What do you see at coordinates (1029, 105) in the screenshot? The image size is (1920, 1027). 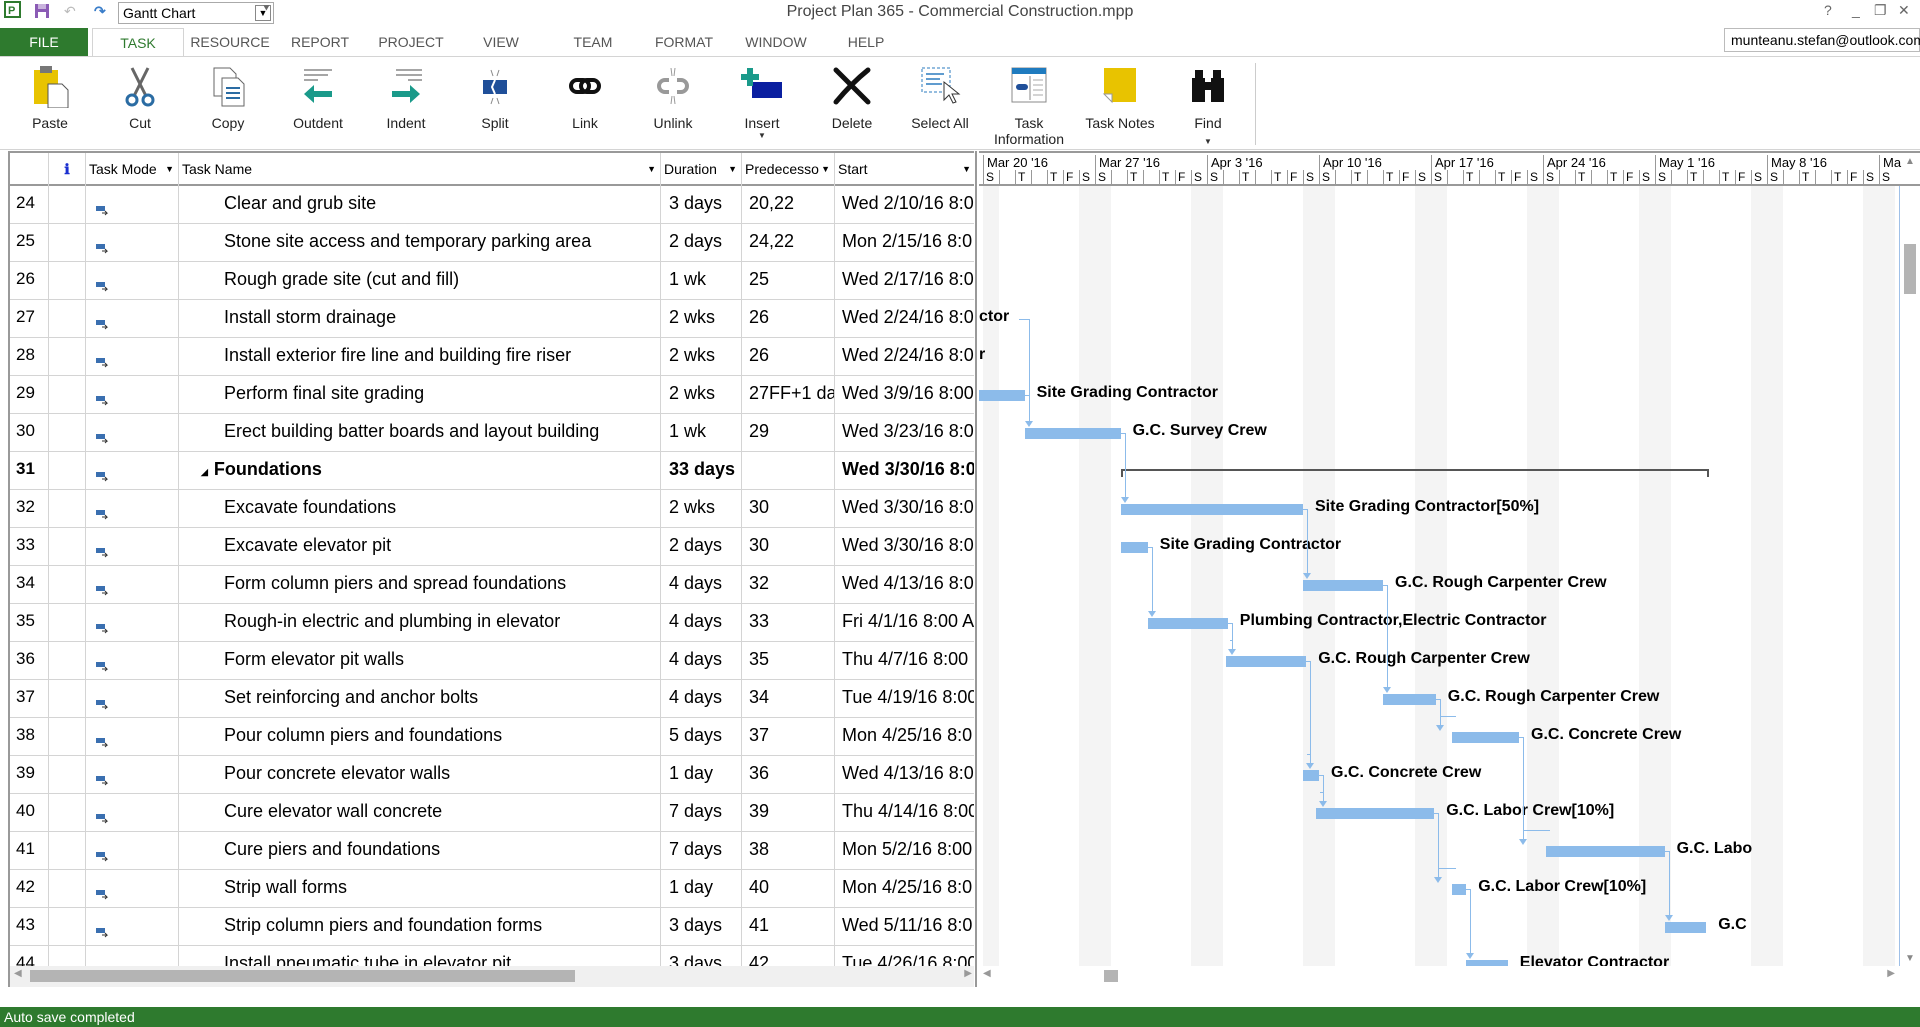 I see `task-information-button: Task Information` at bounding box center [1029, 105].